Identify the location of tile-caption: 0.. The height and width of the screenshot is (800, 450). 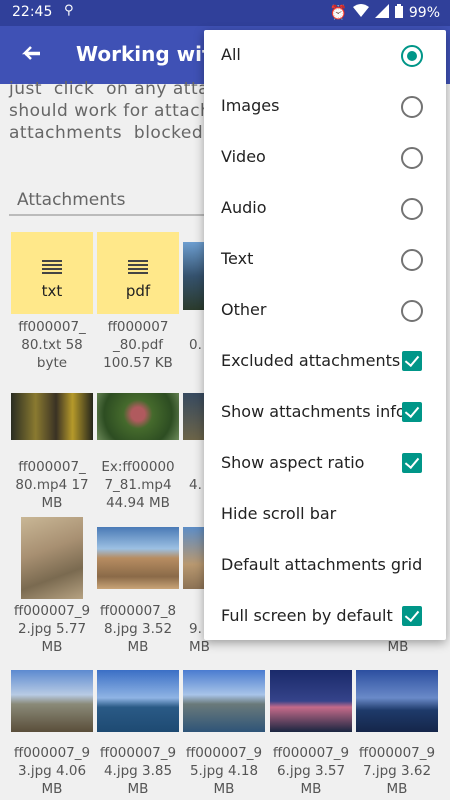
(195, 345).